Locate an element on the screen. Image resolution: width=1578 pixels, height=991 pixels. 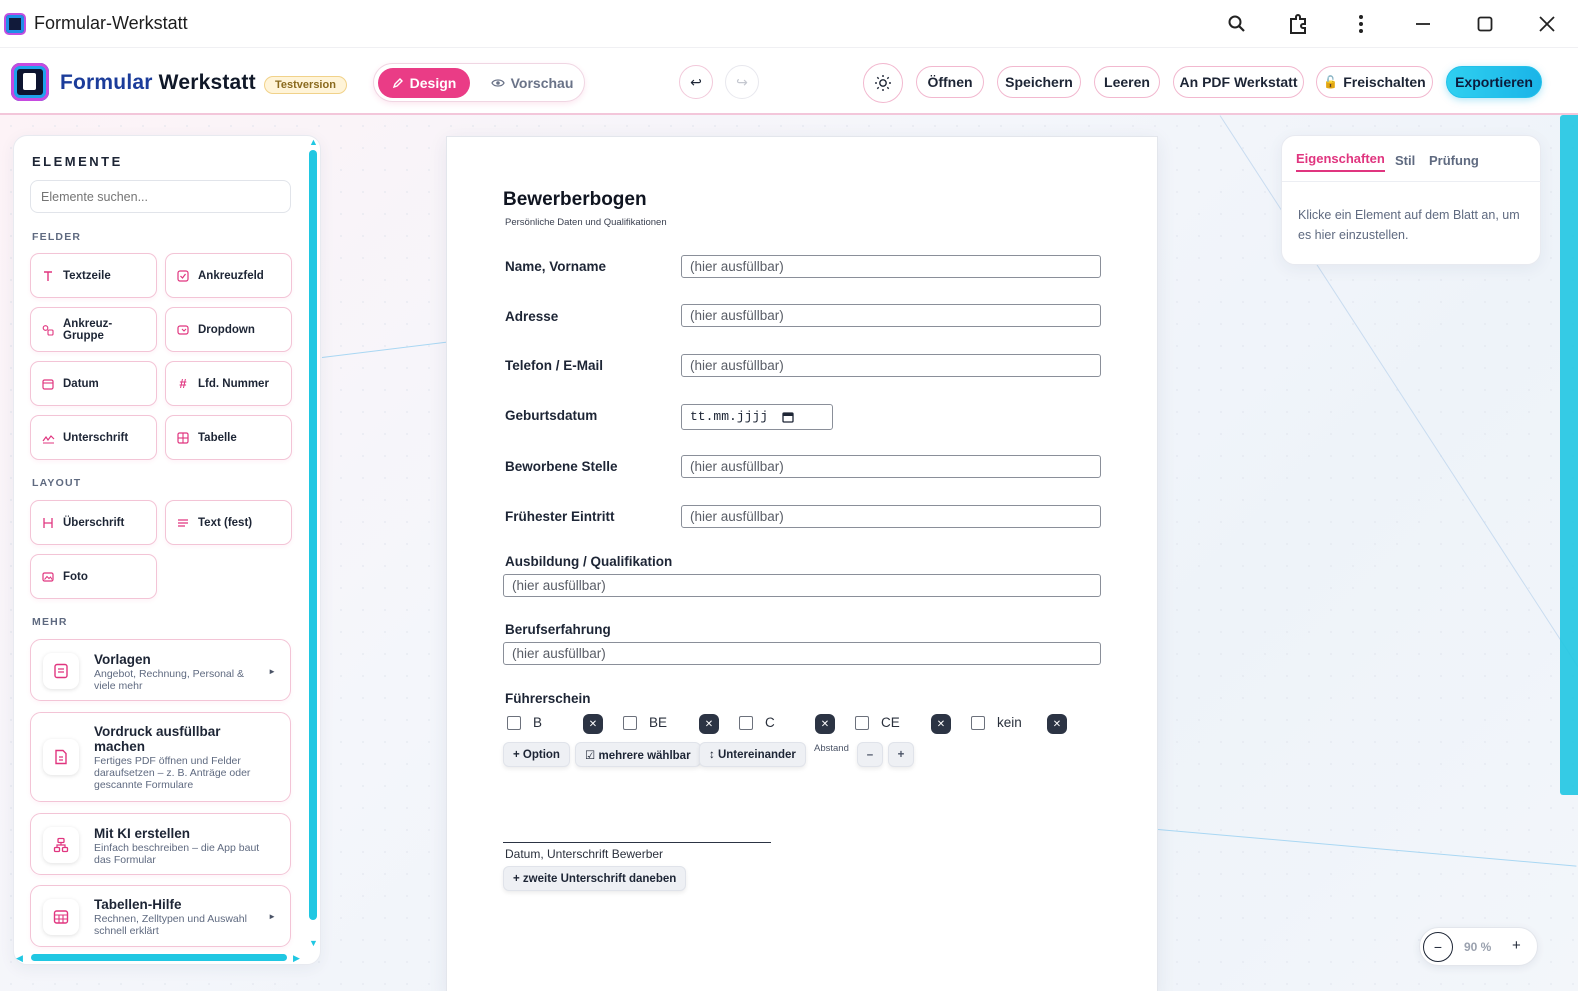
label-education: Ausbildung / Qualifikation is located at coordinates (588, 561).